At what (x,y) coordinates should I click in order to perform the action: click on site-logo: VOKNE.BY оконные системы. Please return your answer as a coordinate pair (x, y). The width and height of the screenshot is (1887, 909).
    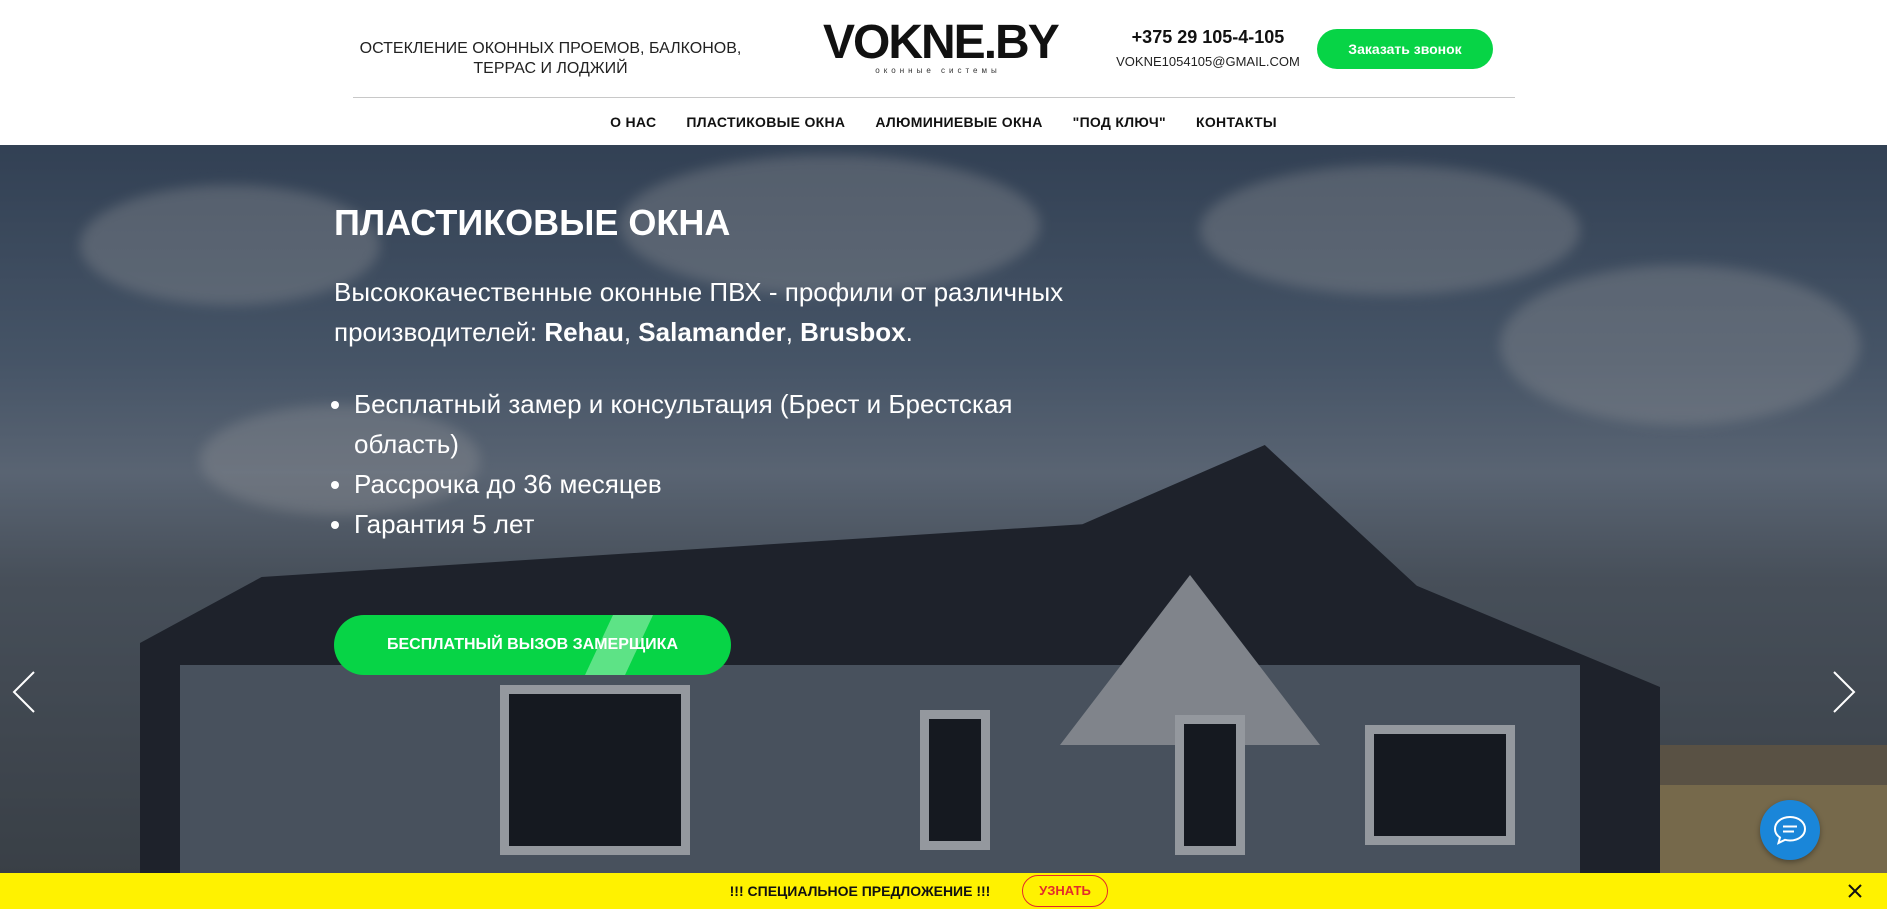
    Looking at the image, I should click on (941, 46).